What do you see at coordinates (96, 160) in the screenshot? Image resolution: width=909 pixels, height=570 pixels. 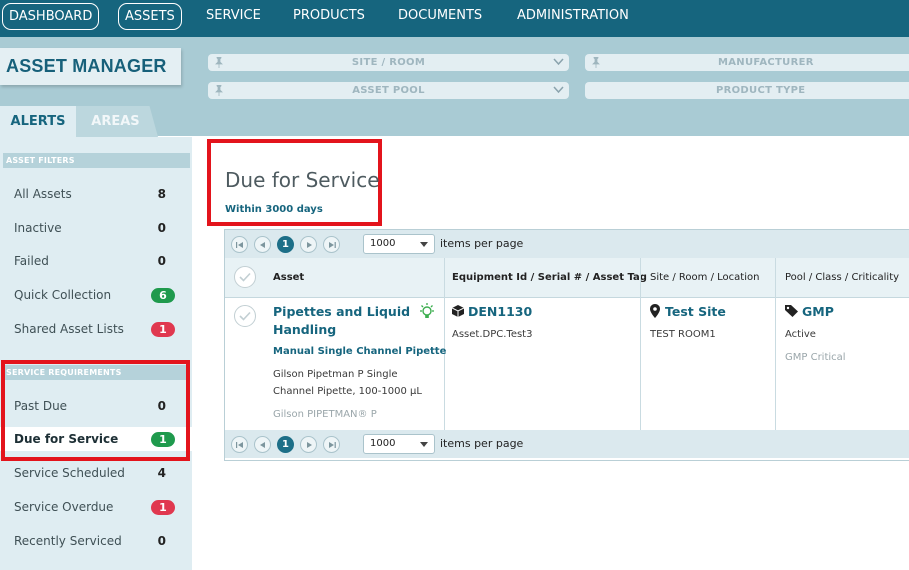 I see `asset-filters-heading: ASSET FILTERS` at bounding box center [96, 160].